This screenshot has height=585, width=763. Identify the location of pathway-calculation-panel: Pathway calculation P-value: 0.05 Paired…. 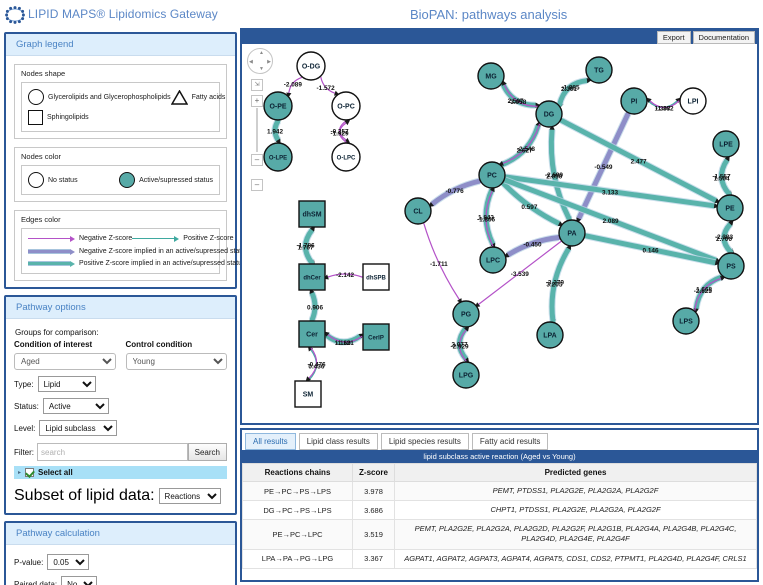
(120, 553).